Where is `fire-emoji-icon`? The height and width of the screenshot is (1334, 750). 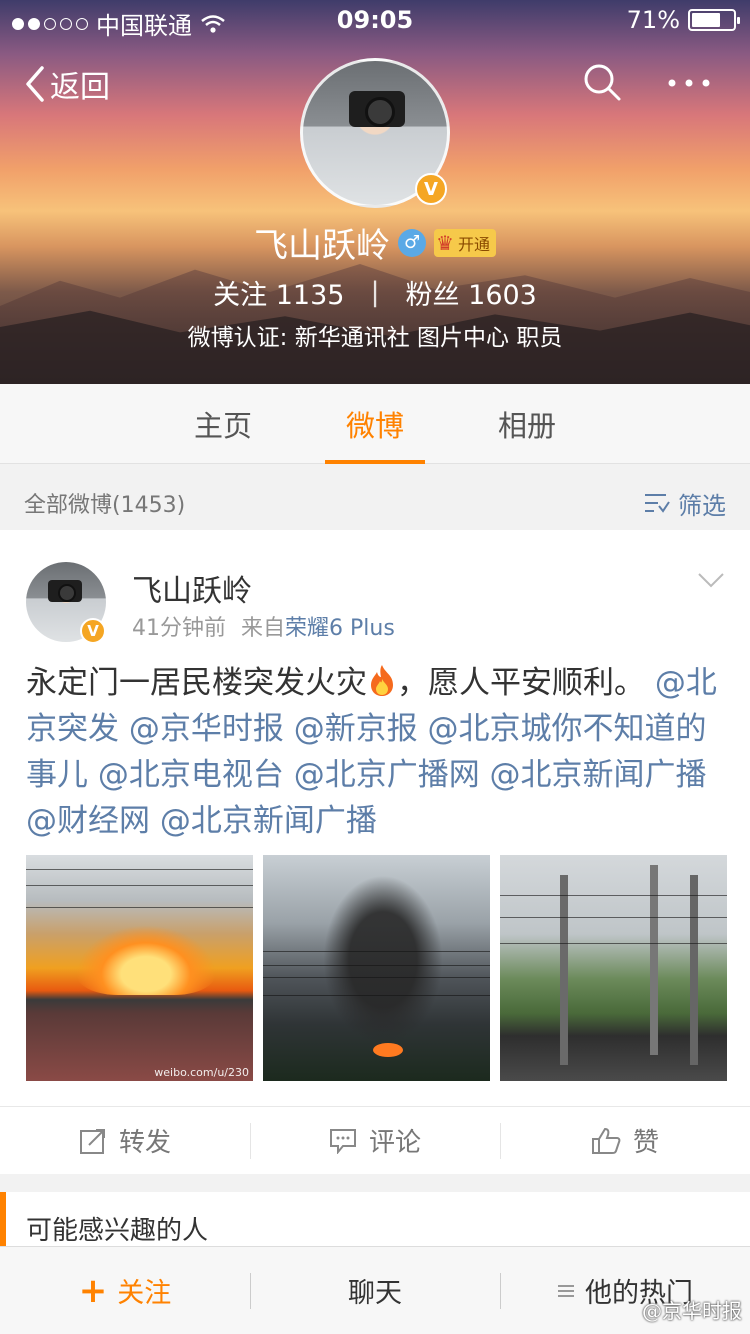
fire-emoji-icon is located at coordinates (382, 680).